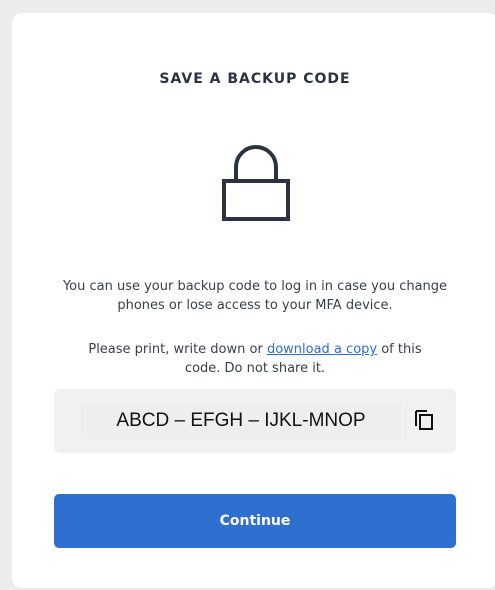  Describe the element at coordinates (322, 349) in the screenshot. I see `download-copy-link: download a copy` at that location.